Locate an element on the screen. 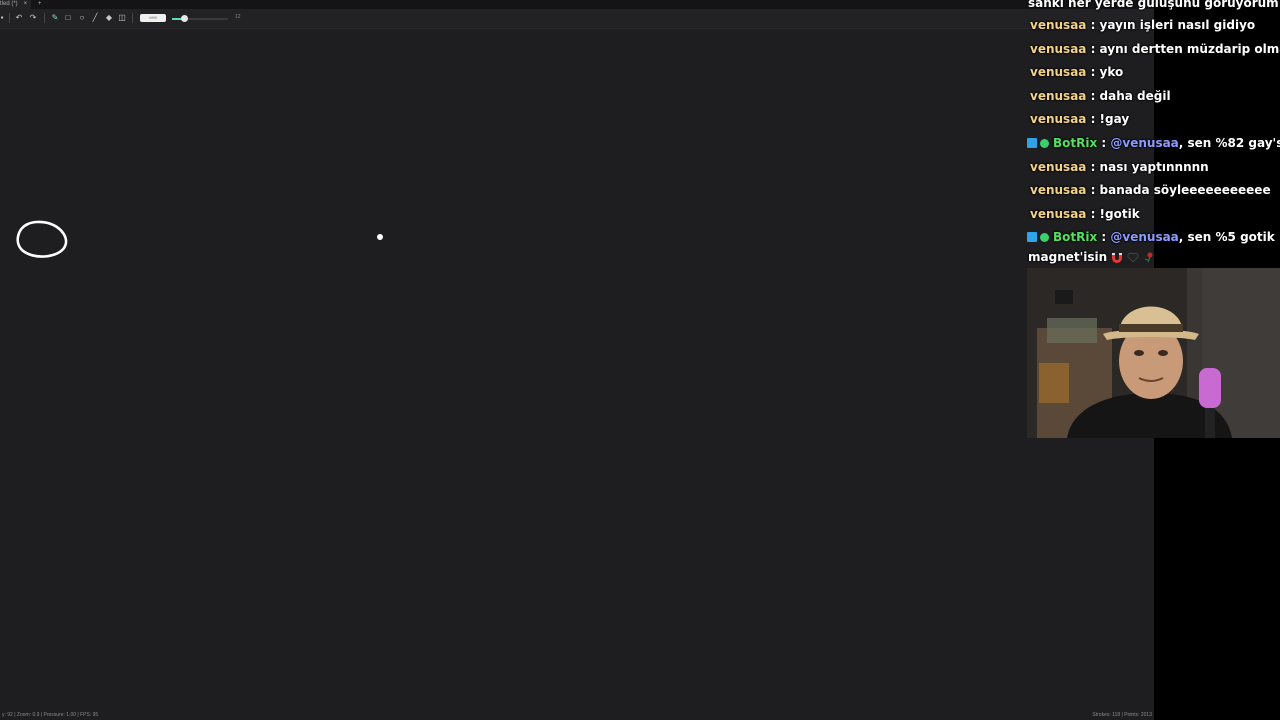  undo-icon: ↶ is located at coordinates (19, 18).